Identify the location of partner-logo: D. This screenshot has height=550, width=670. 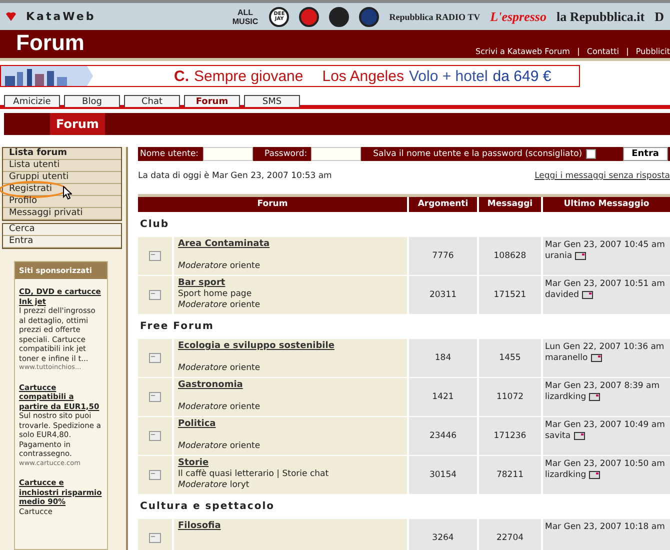
(659, 16).